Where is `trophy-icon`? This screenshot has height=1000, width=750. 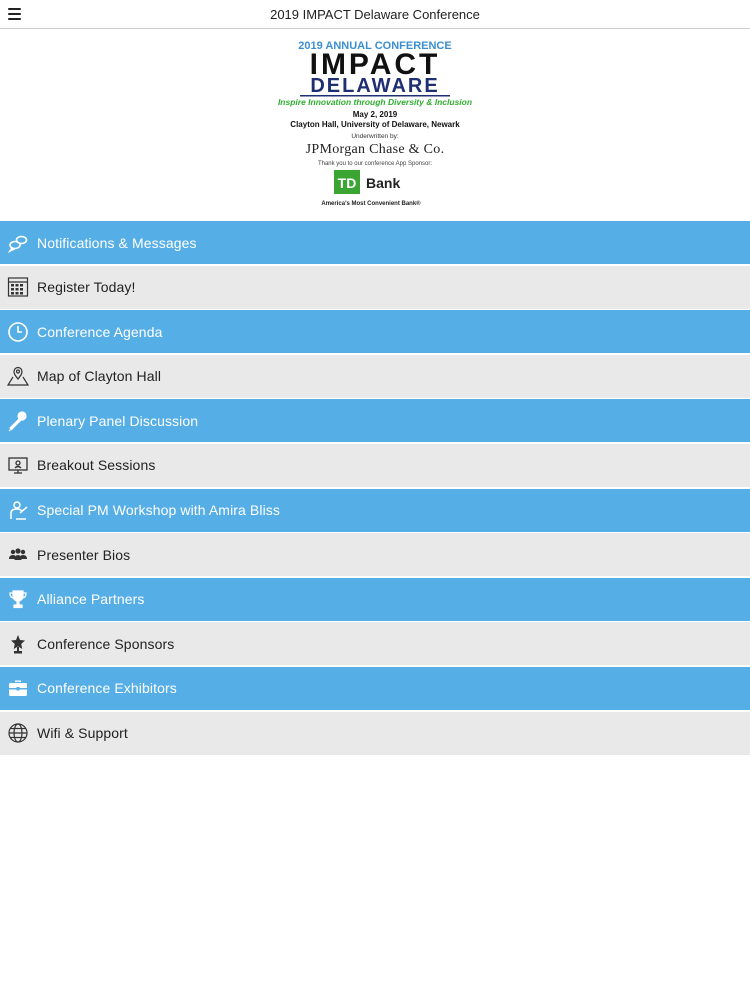
trophy-icon is located at coordinates (18, 599).